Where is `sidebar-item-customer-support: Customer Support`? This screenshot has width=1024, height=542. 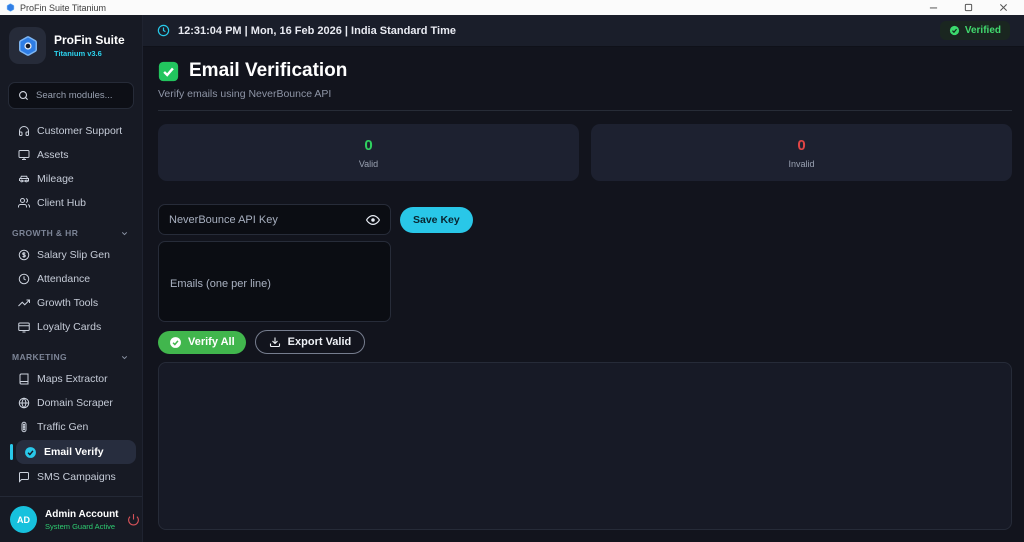
sidebar-item-customer-support: Customer Support is located at coordinates (71, 131).